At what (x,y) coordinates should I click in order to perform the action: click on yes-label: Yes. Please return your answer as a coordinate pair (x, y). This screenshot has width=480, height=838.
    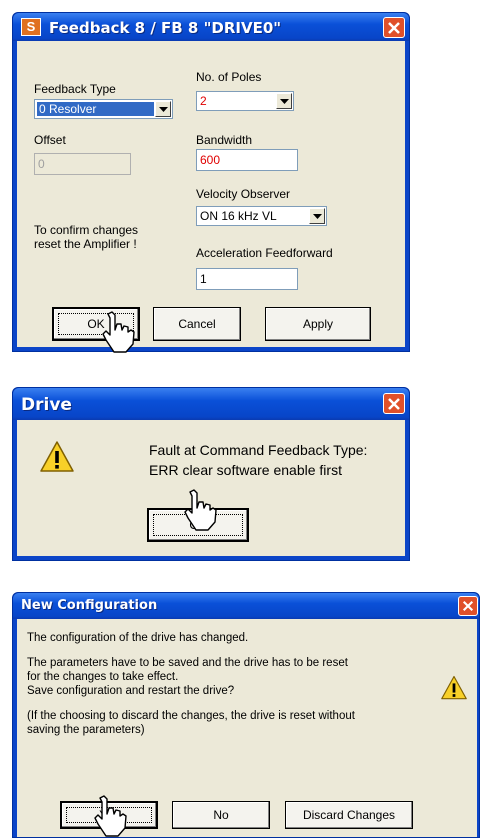
    Looking at the image, I should click on (109, 815).